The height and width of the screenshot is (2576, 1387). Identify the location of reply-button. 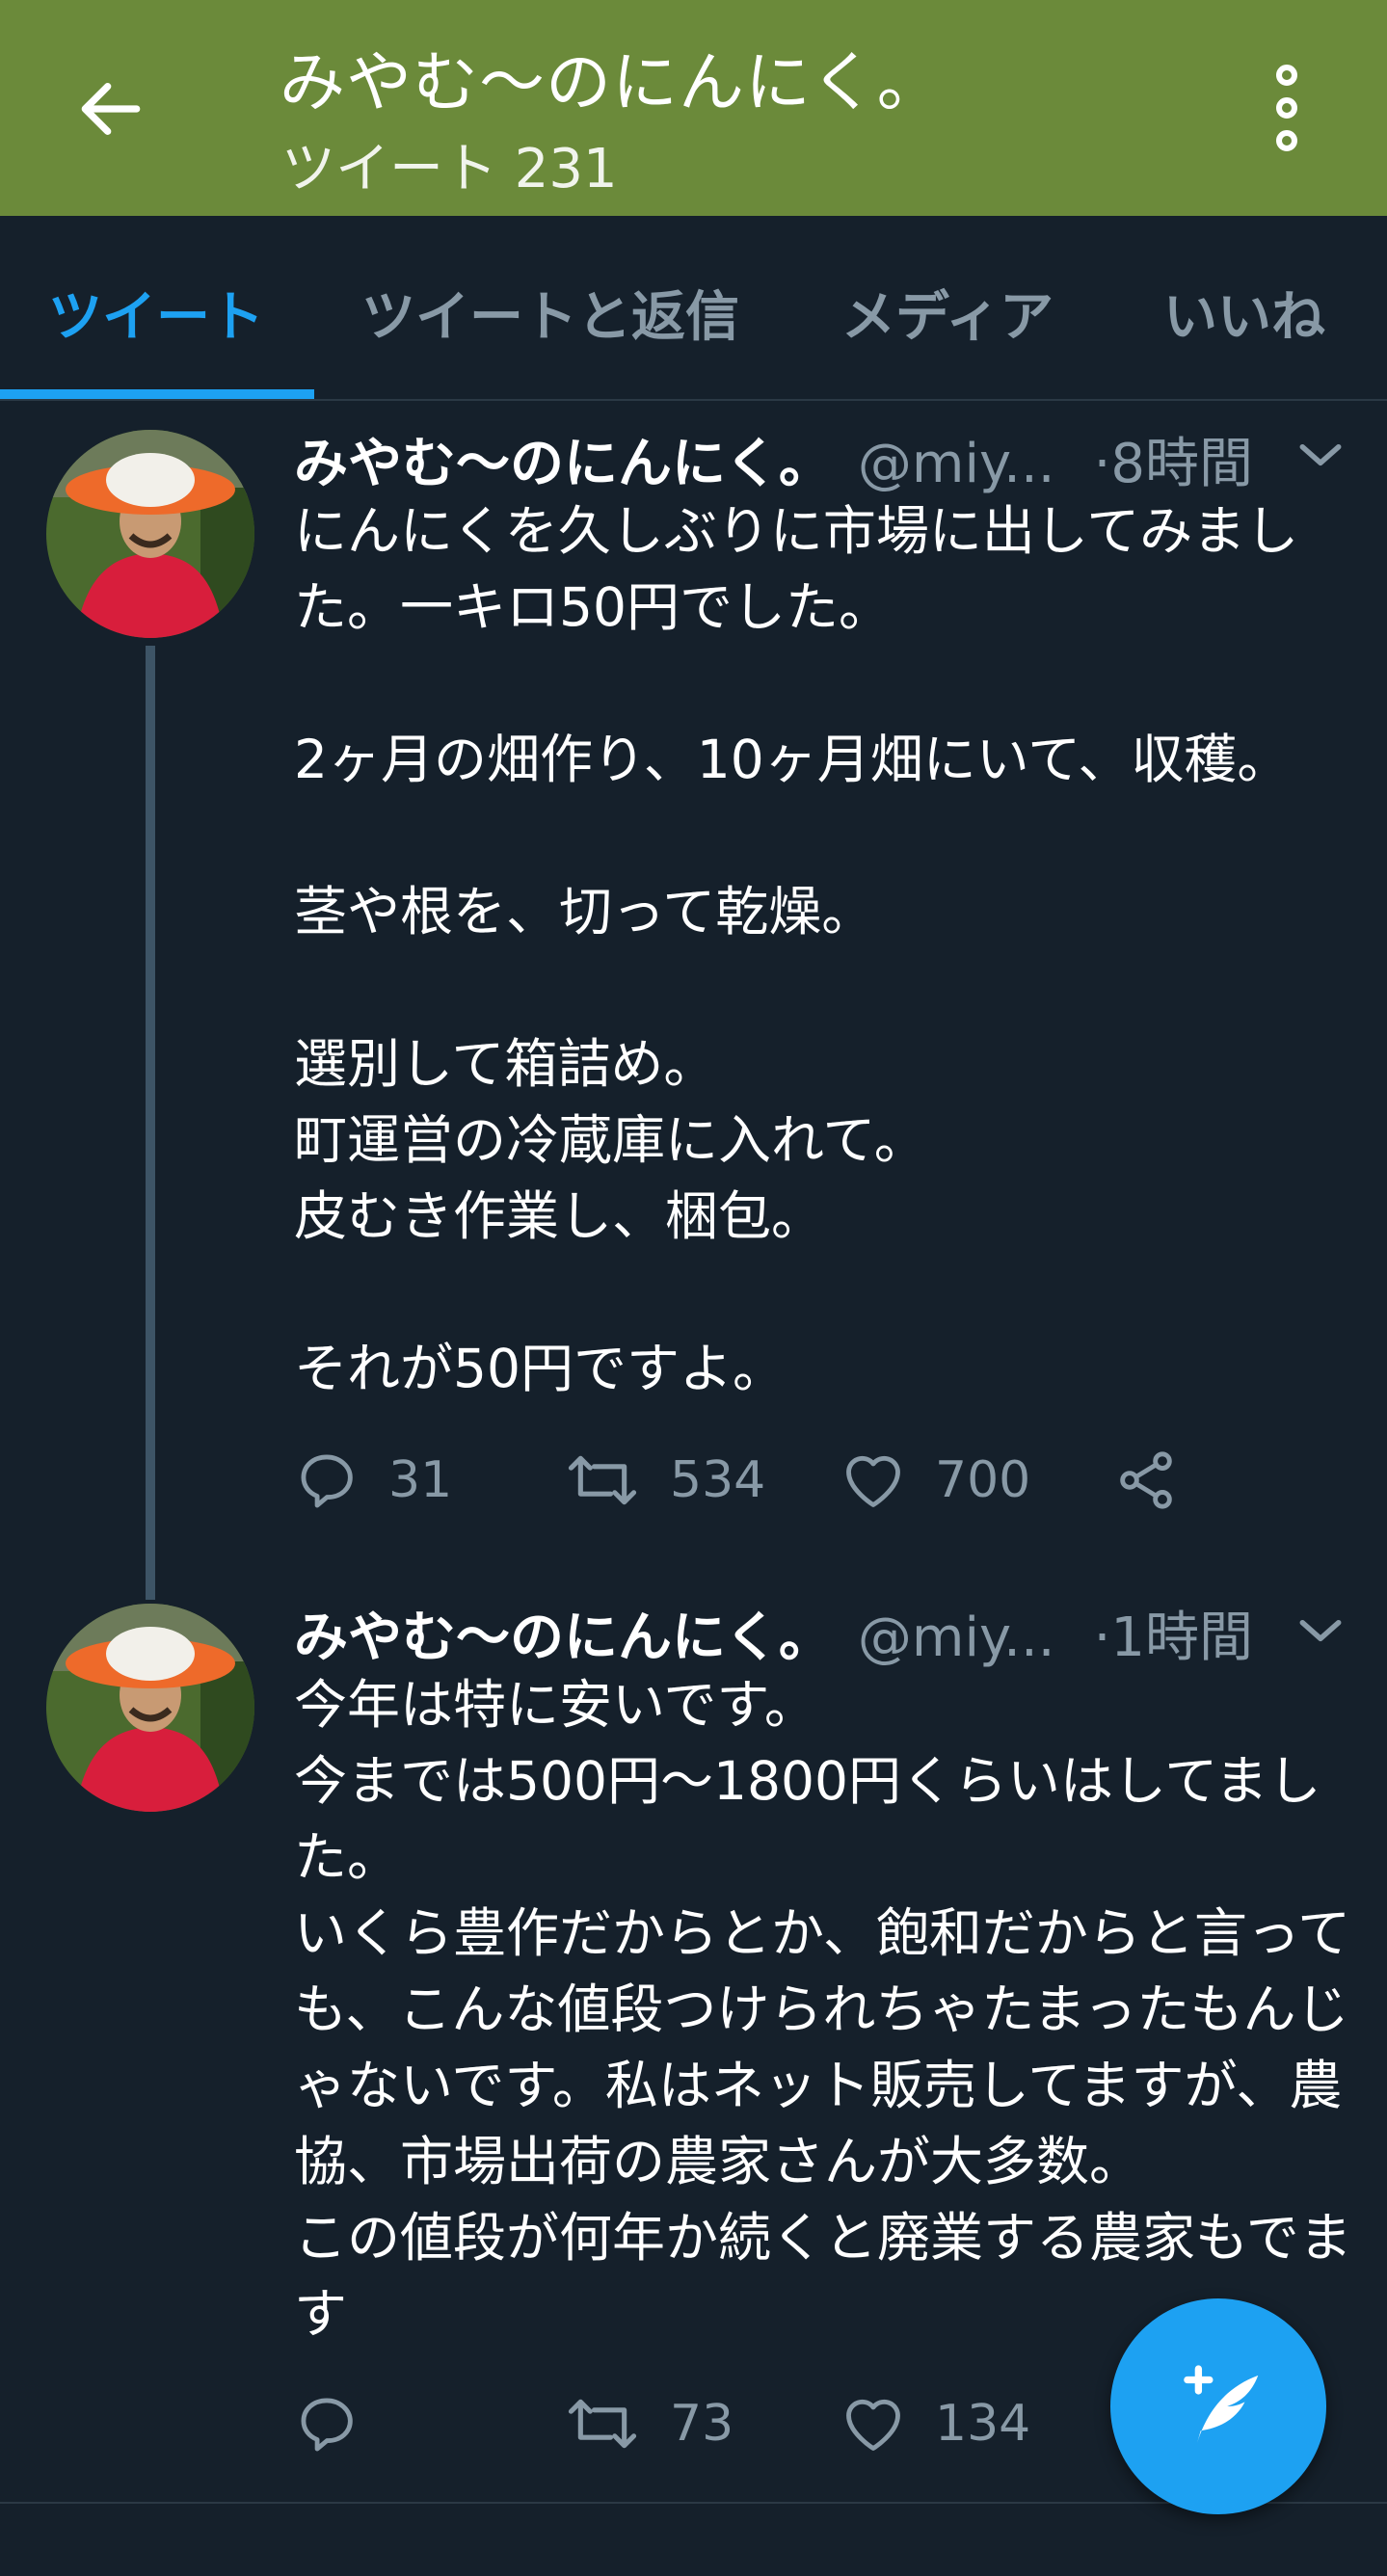
(341, 2423).